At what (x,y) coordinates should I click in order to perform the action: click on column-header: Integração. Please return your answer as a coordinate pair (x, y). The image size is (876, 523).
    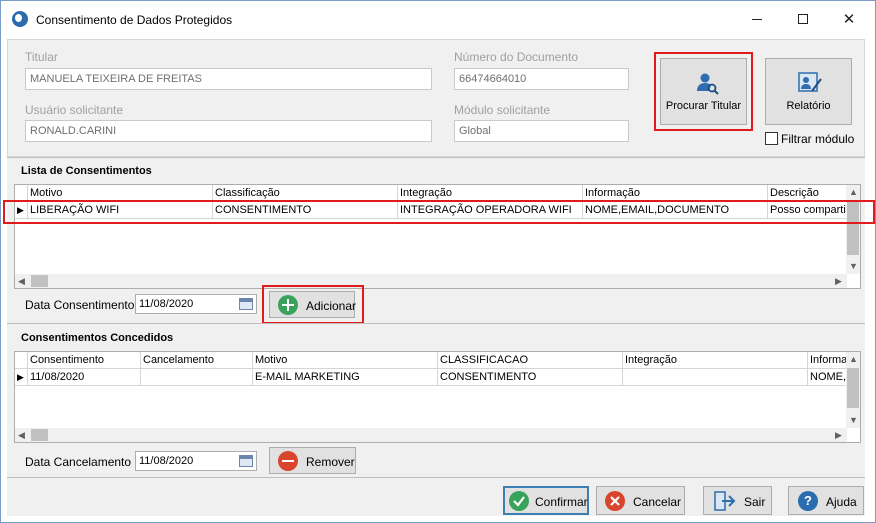
    Looking at the image, I should click on (715, 360).